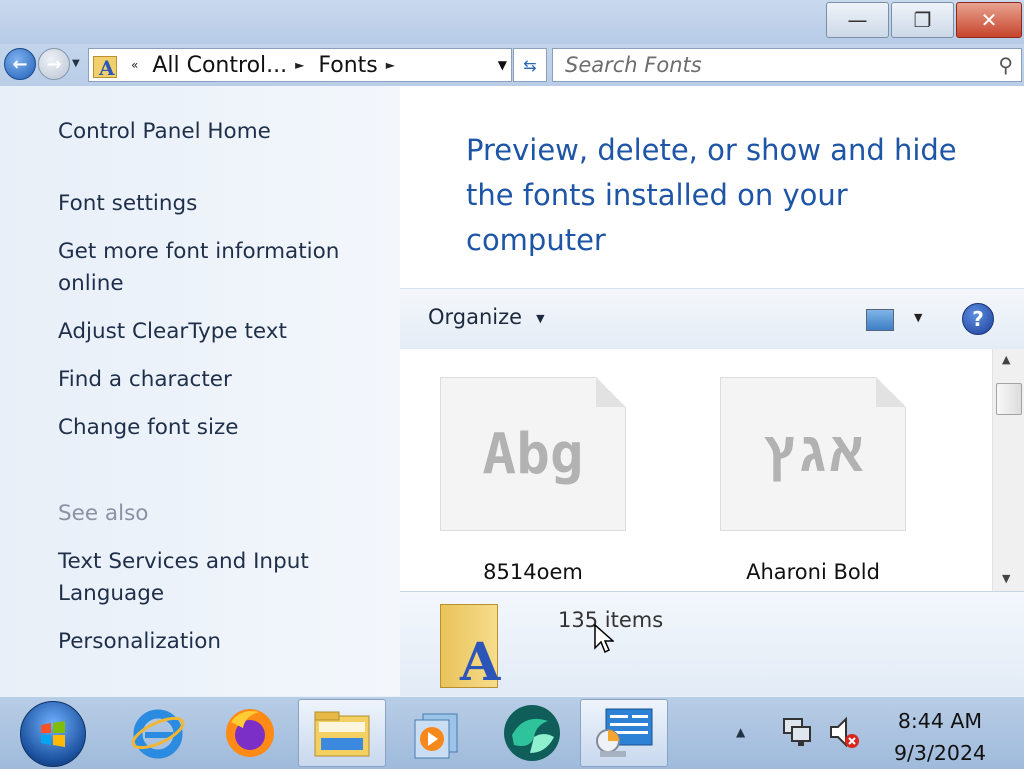  What do you see at coordinates (164, 132) in the screenshot?
I see `control-panel-home-link: Control Panel Home` at bounding box center [164, 132].